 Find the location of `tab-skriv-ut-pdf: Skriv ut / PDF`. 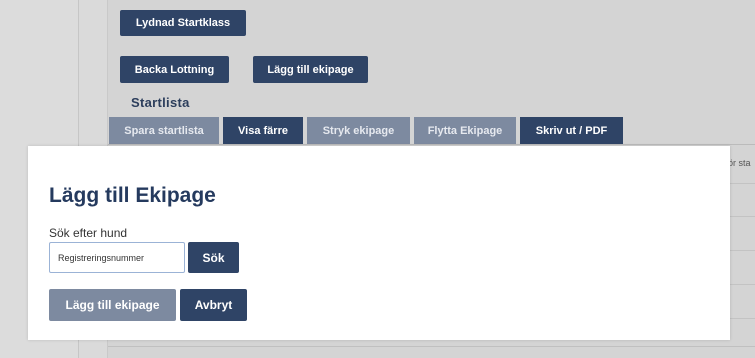

tab-skriv-ut-pdf: Skriv ut / PDF is located at coordinates (571, 130).